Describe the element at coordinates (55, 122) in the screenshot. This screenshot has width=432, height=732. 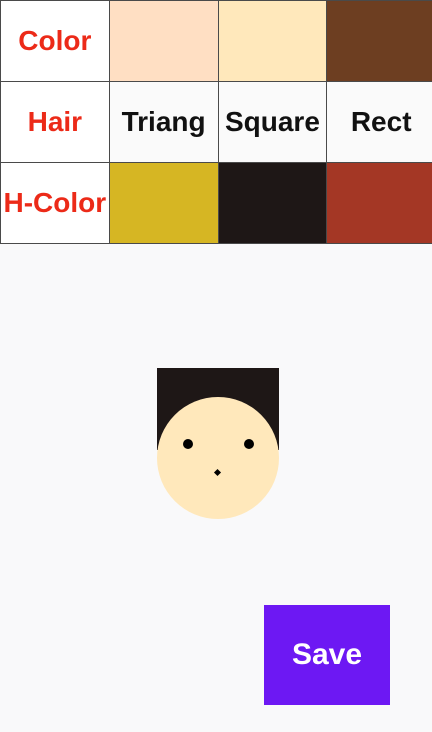
I see `hair-label: Hair` at that location.